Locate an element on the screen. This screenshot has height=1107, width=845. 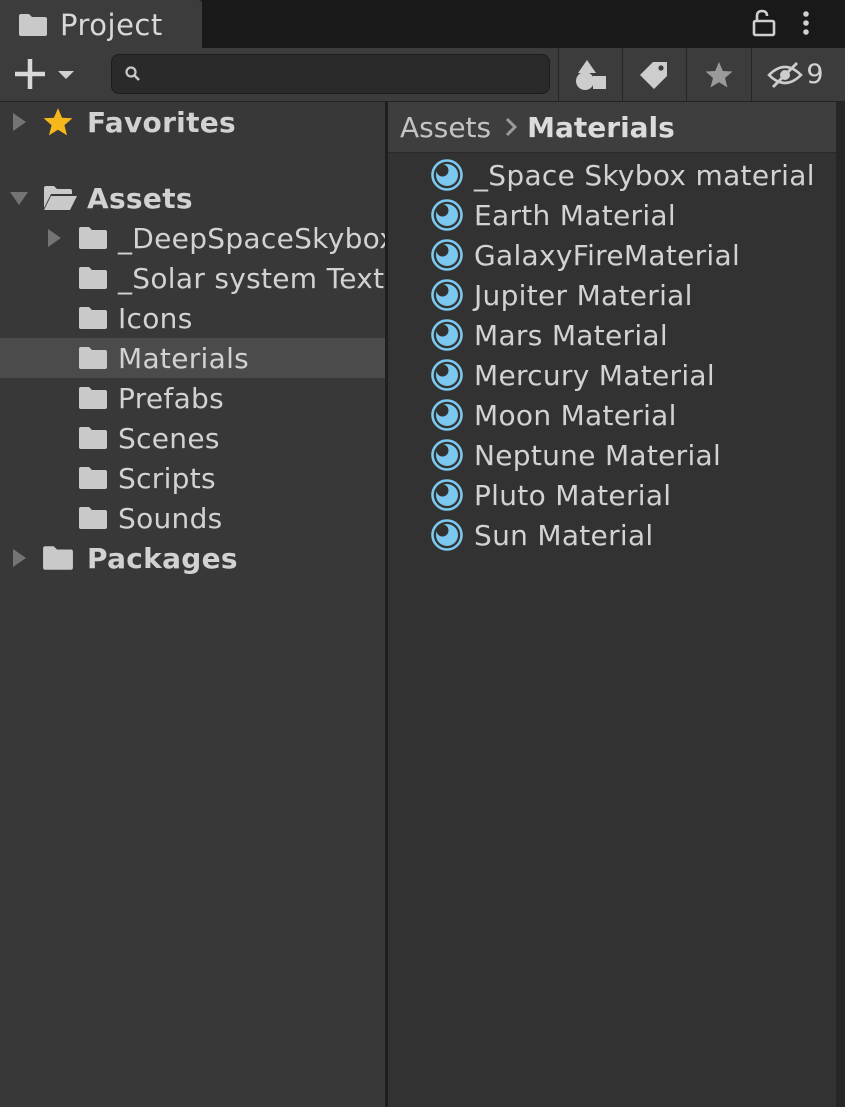
tab-bar: Project is located at coordinates (422, 24).